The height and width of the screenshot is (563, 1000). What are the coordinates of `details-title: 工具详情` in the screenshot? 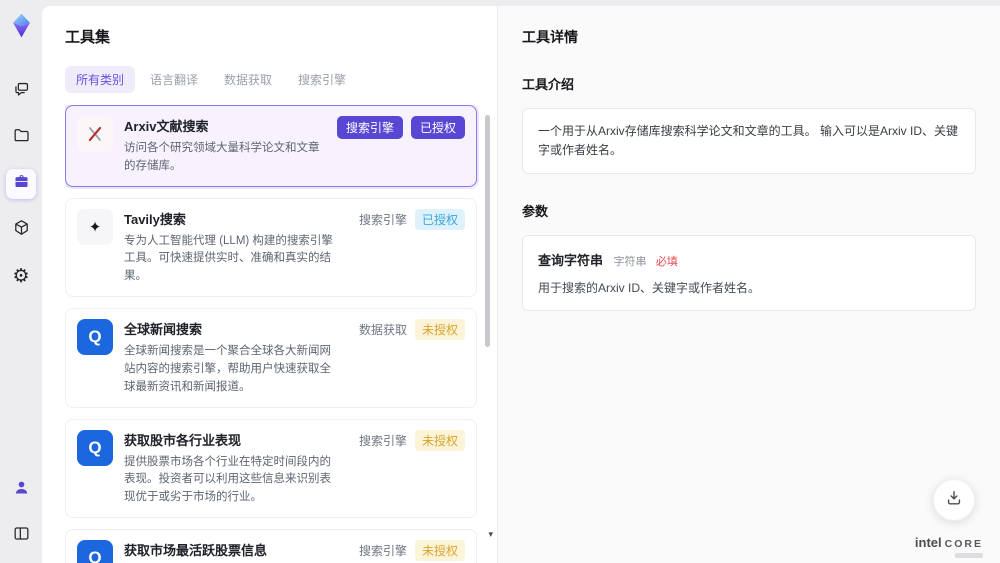 It's located at (550, 37).